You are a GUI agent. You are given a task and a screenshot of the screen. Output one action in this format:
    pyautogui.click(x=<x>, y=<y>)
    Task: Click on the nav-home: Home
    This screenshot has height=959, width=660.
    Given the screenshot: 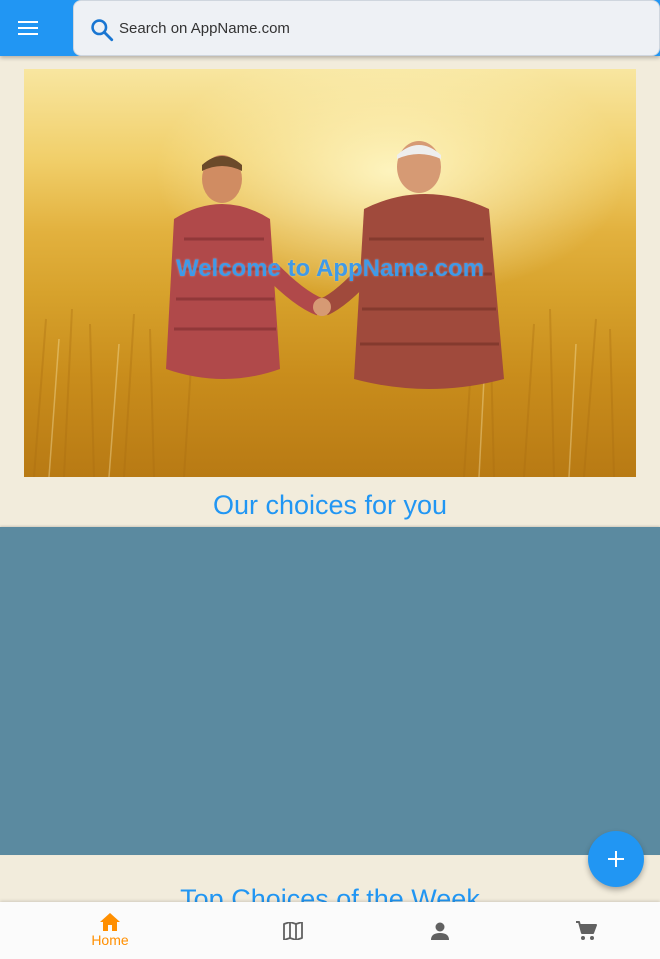 What is the action you would take?
    pyautogui.click(x=110, y=930)
    